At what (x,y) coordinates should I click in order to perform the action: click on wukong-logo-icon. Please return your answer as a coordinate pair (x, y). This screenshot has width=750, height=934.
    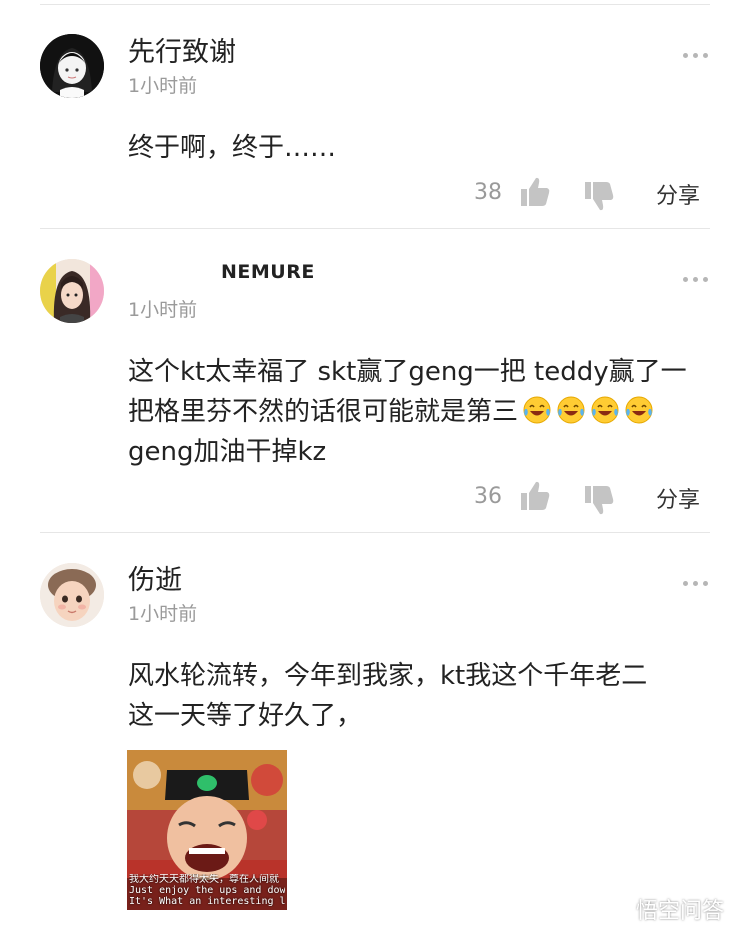
    Looking at the image, I should click on (615, 909).